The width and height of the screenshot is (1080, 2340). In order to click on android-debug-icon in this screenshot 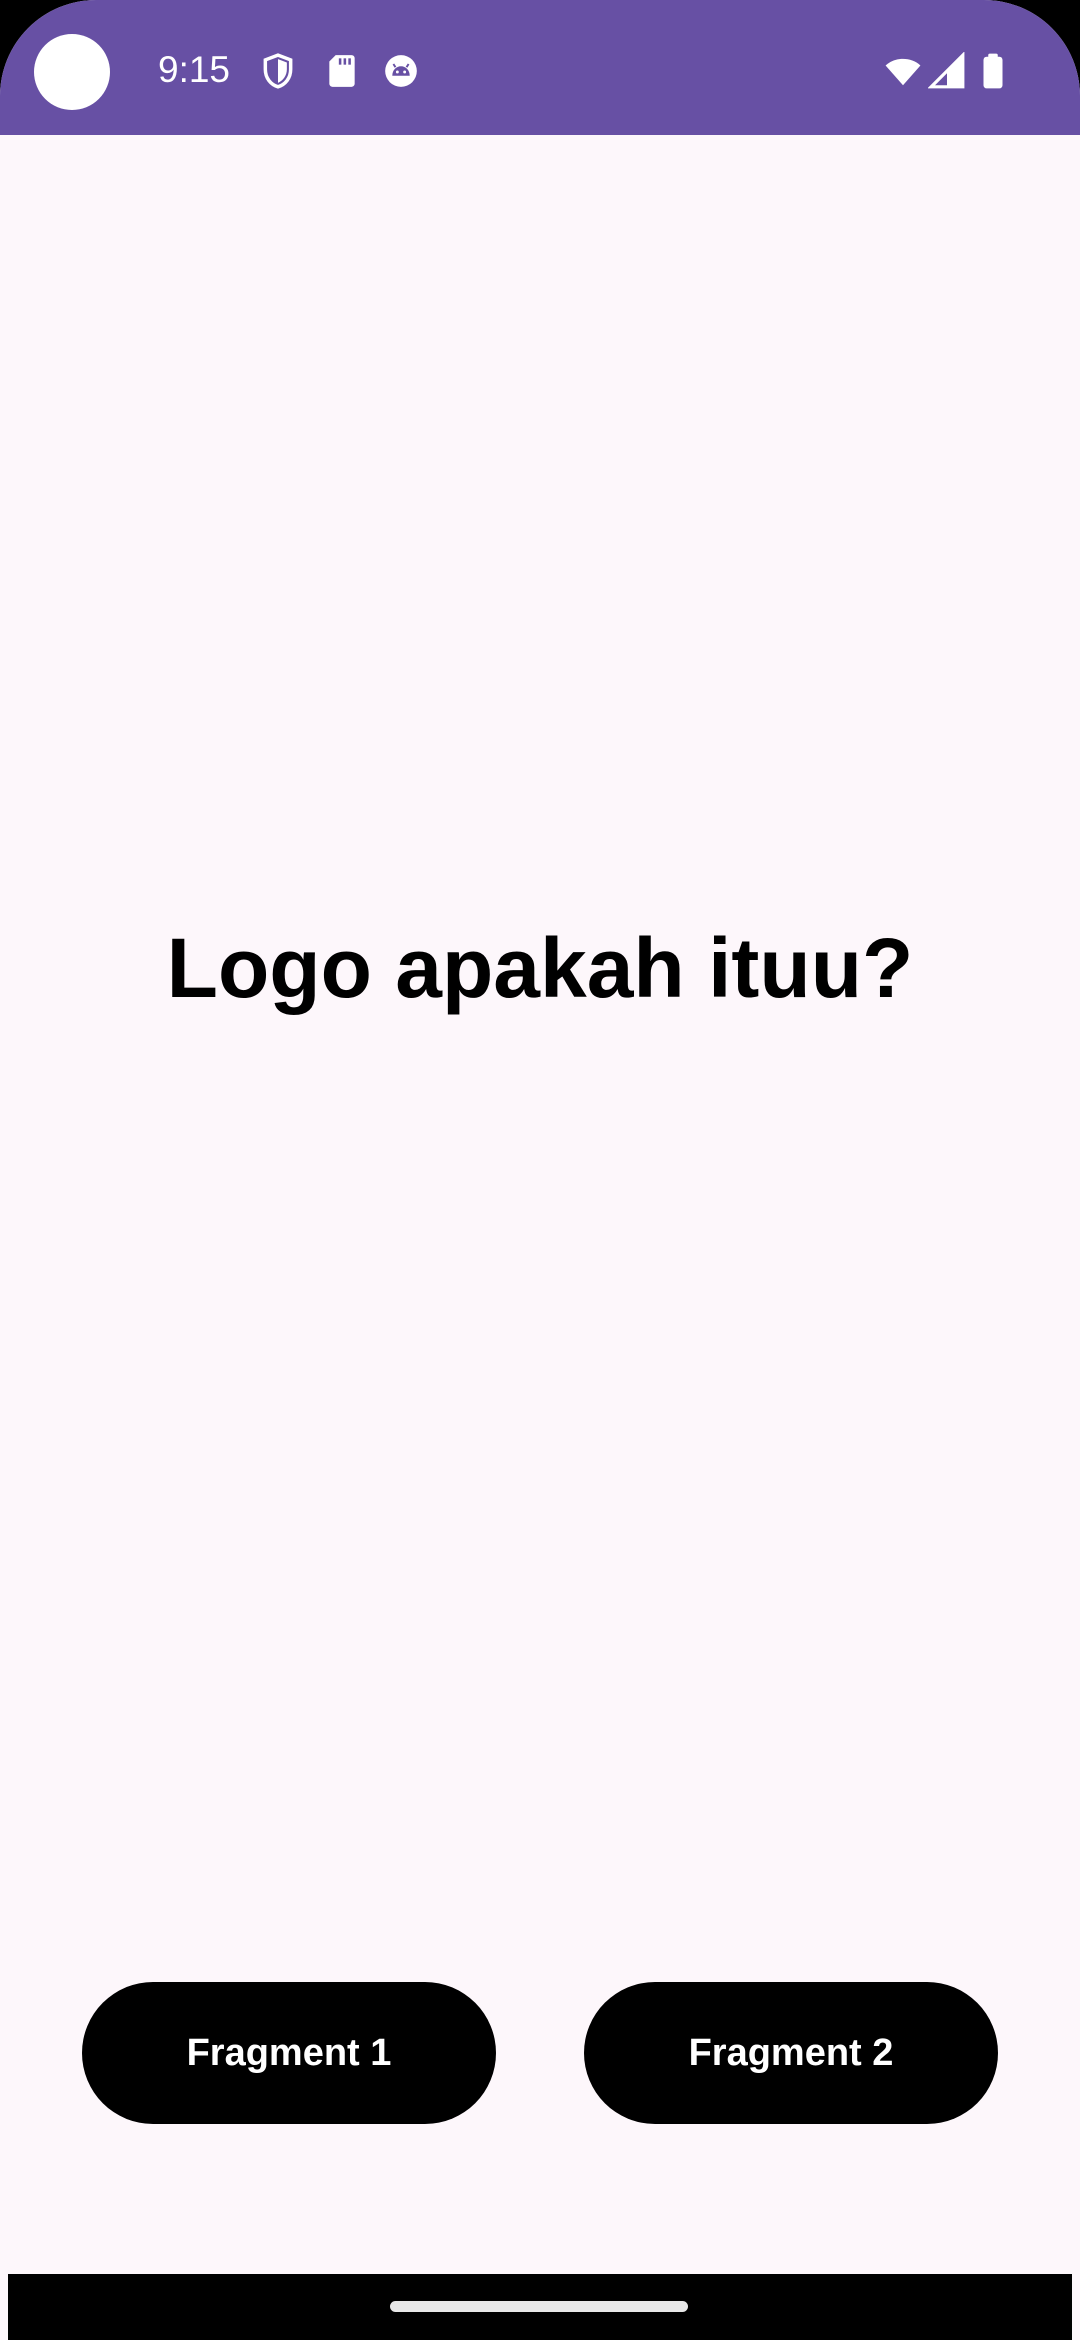, I will do `click(401, 71)`.